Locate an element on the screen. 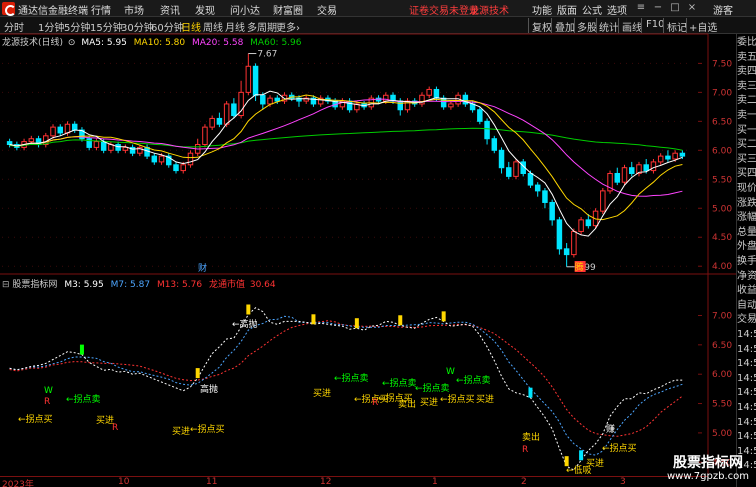 Image resolution: width=756 pixels, height=487 pixels. side-panel-item: 涨幅 is located at coordinates (746, 218).